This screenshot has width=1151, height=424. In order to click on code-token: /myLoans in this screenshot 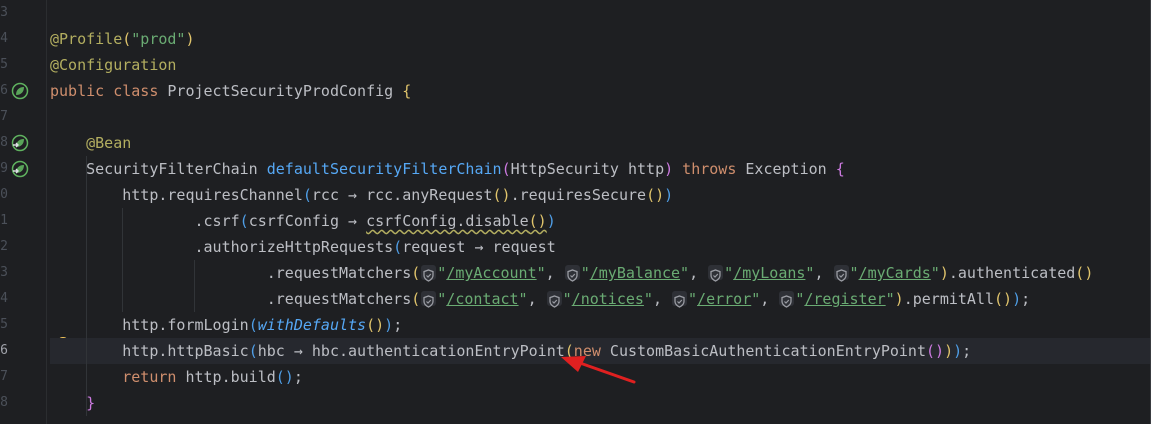, I will do `click(769, 273)`.